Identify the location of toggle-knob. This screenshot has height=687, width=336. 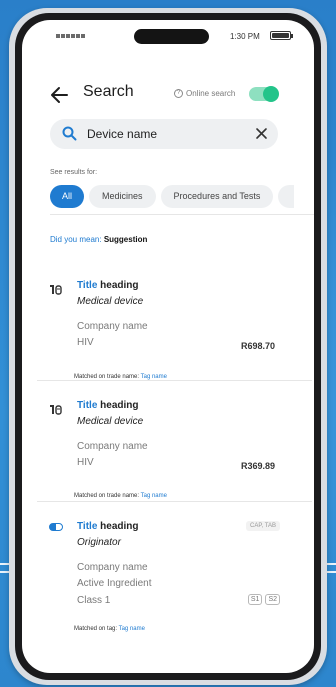
(271, 94).